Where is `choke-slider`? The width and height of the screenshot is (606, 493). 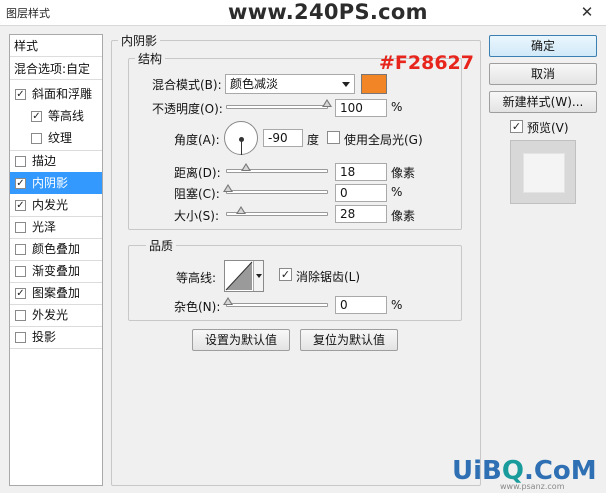
choke-slider is located at coordinates (275, 189).